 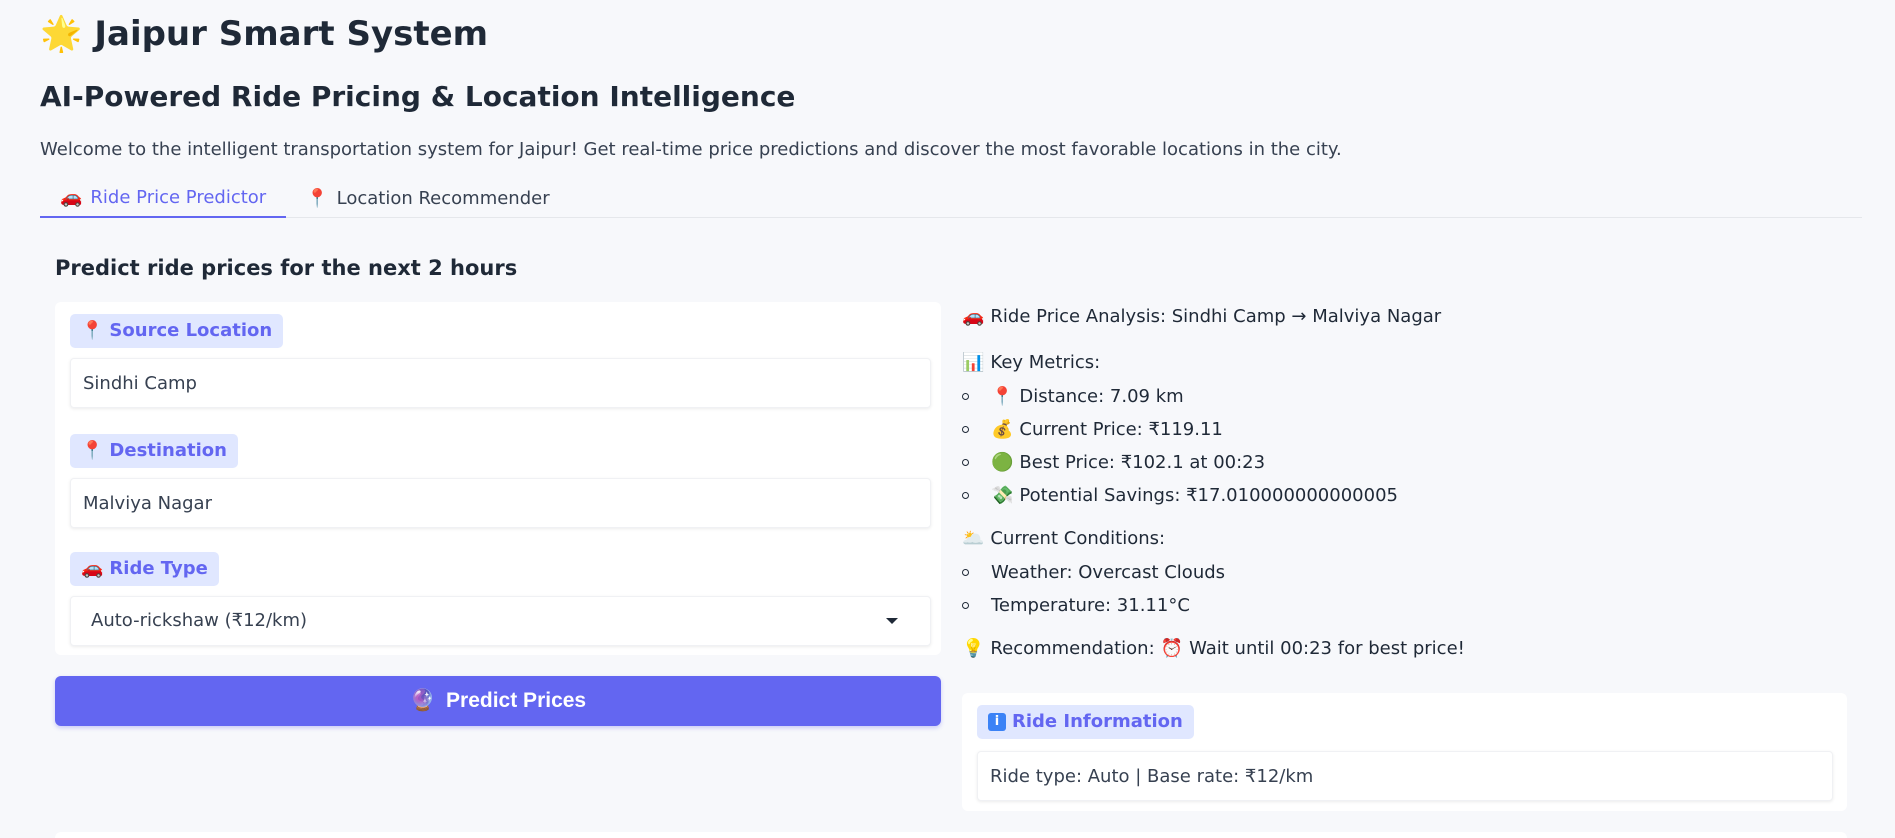 What do you see at coordinates (178, 197) in the screenshot?
I see `tab-label: Ride Price Predictor` at bounding box center [178, 197].